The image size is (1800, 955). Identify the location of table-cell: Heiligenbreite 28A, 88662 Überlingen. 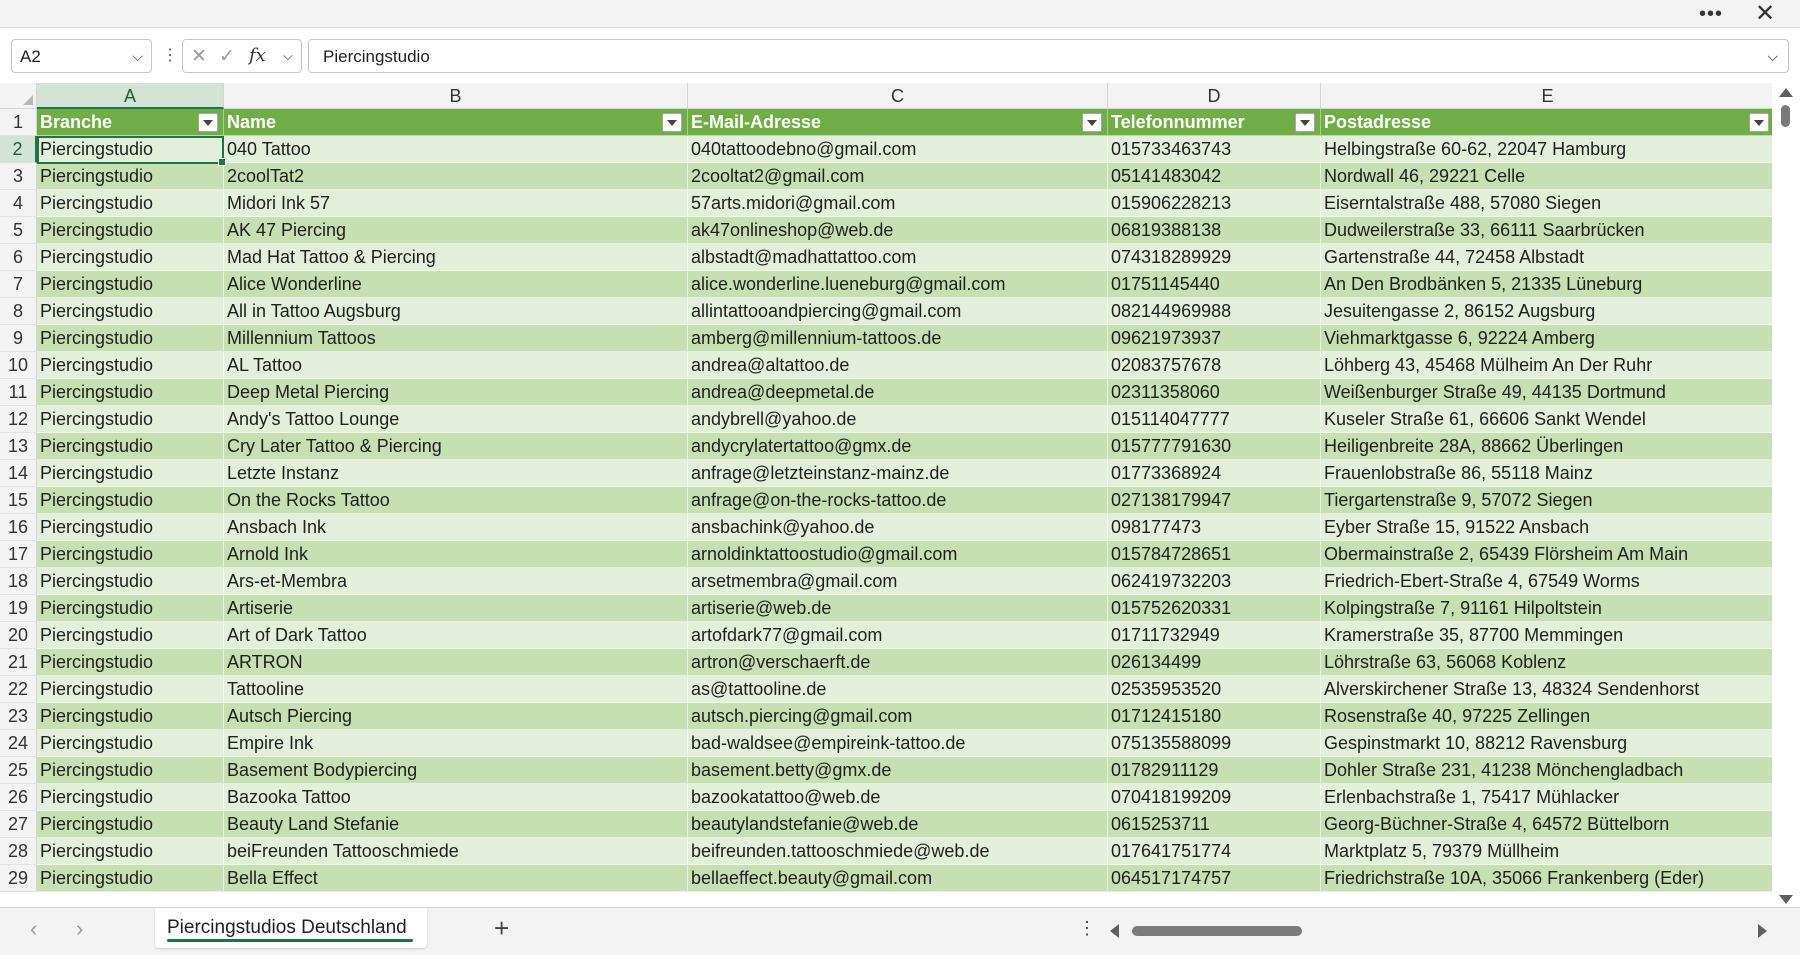
(1546, 446).